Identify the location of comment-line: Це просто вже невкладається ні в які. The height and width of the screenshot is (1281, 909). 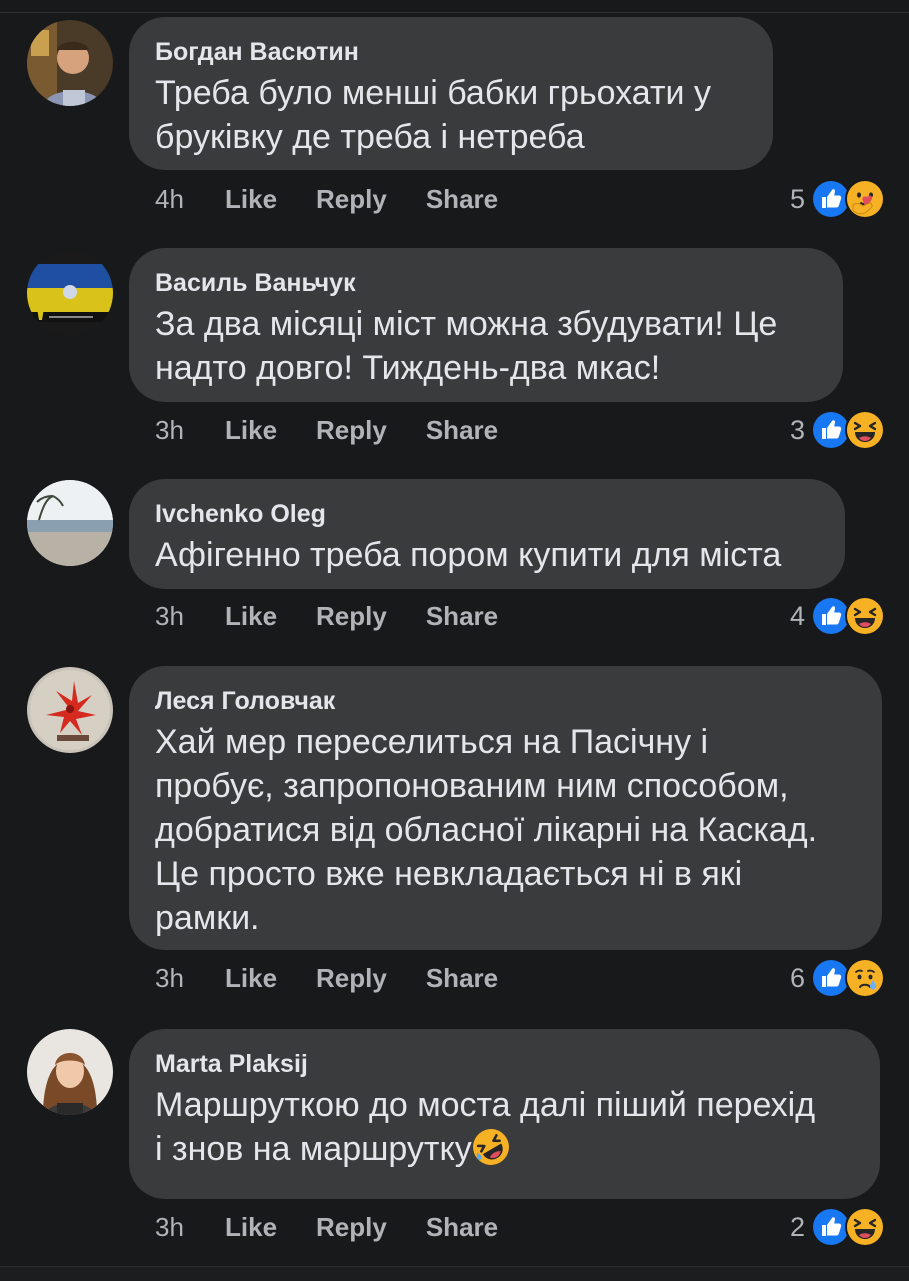
(449, 874).